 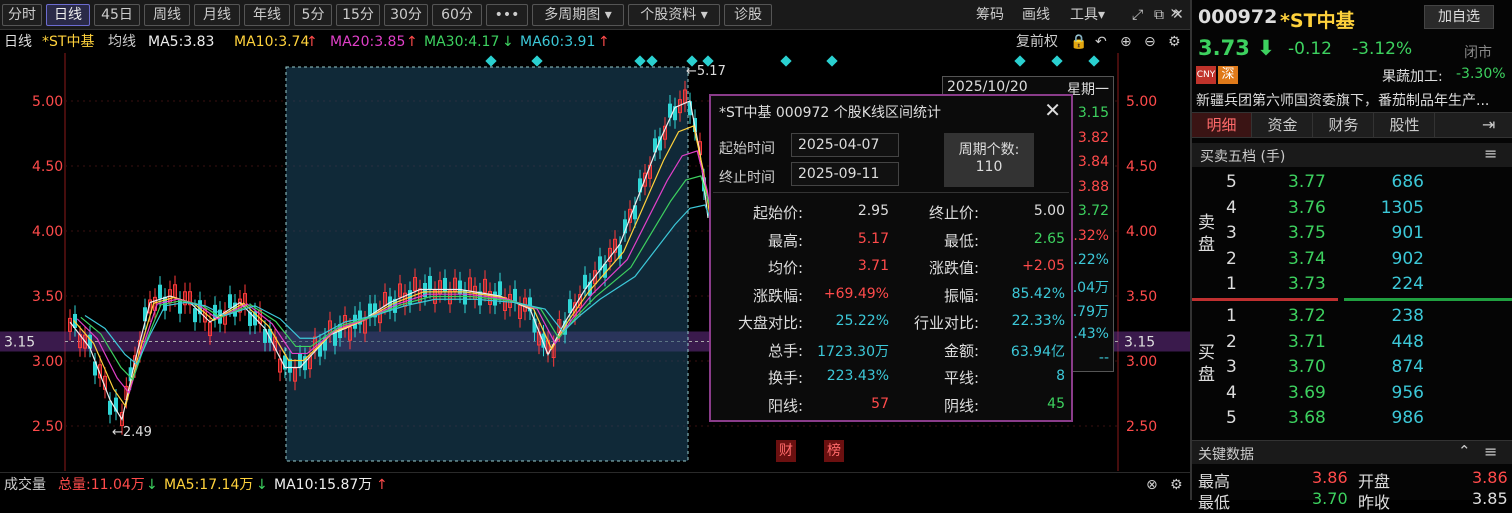 What do you see at coordinates (777, 295) in the screenshot?
I see `stat-label: 涨跌幅:` at bounding box center [777, 295].